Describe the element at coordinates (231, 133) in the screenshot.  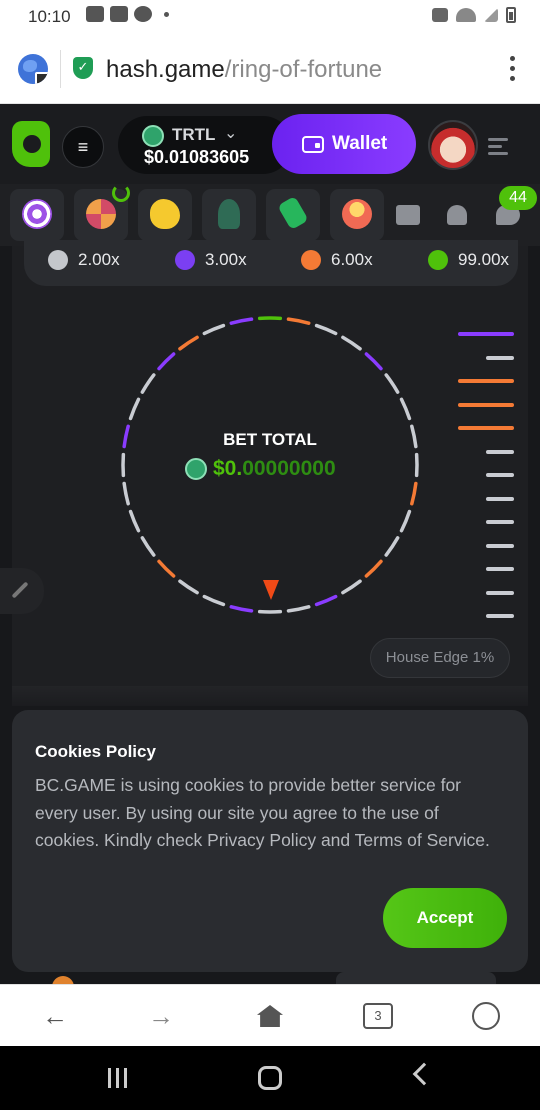
I see `chevron-down-icon: ⌄` at that location.